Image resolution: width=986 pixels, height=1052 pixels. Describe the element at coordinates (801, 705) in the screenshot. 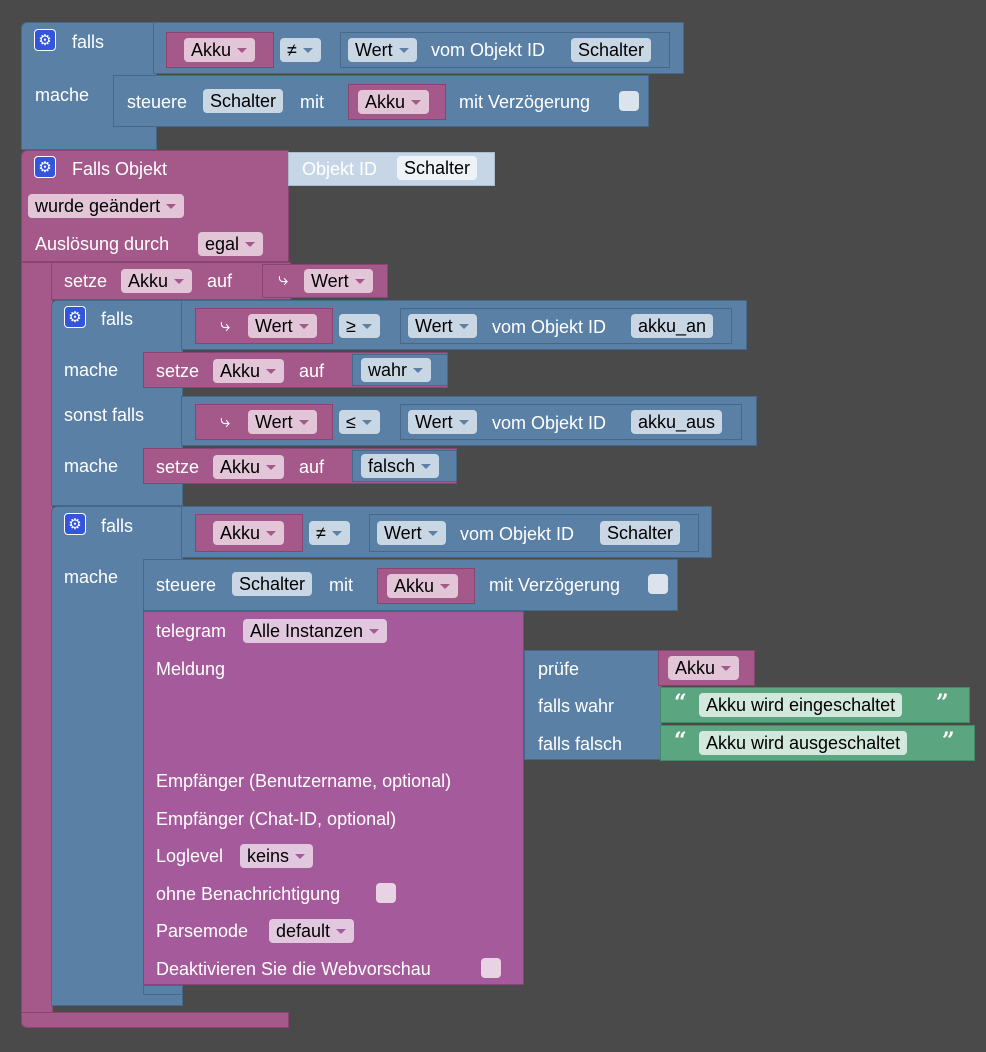

I see `text-field-true: Akku wird eingeschaltet` at that location.